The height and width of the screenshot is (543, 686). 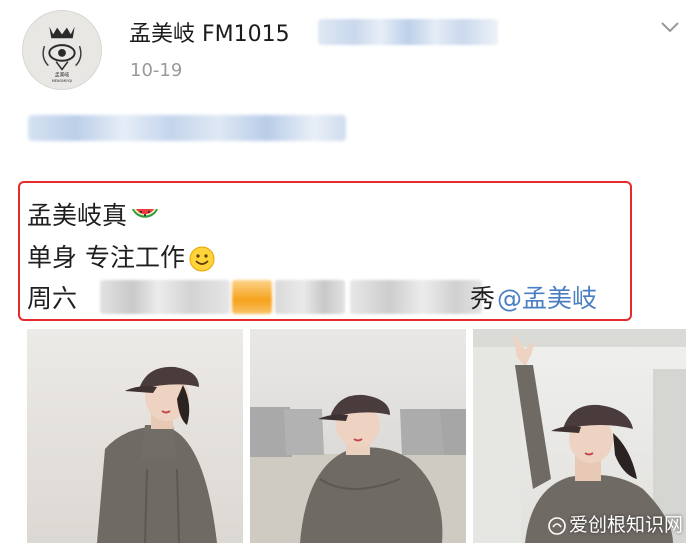 I want to click on watermark: 爱创根知识网, so click(x=615, y=523).